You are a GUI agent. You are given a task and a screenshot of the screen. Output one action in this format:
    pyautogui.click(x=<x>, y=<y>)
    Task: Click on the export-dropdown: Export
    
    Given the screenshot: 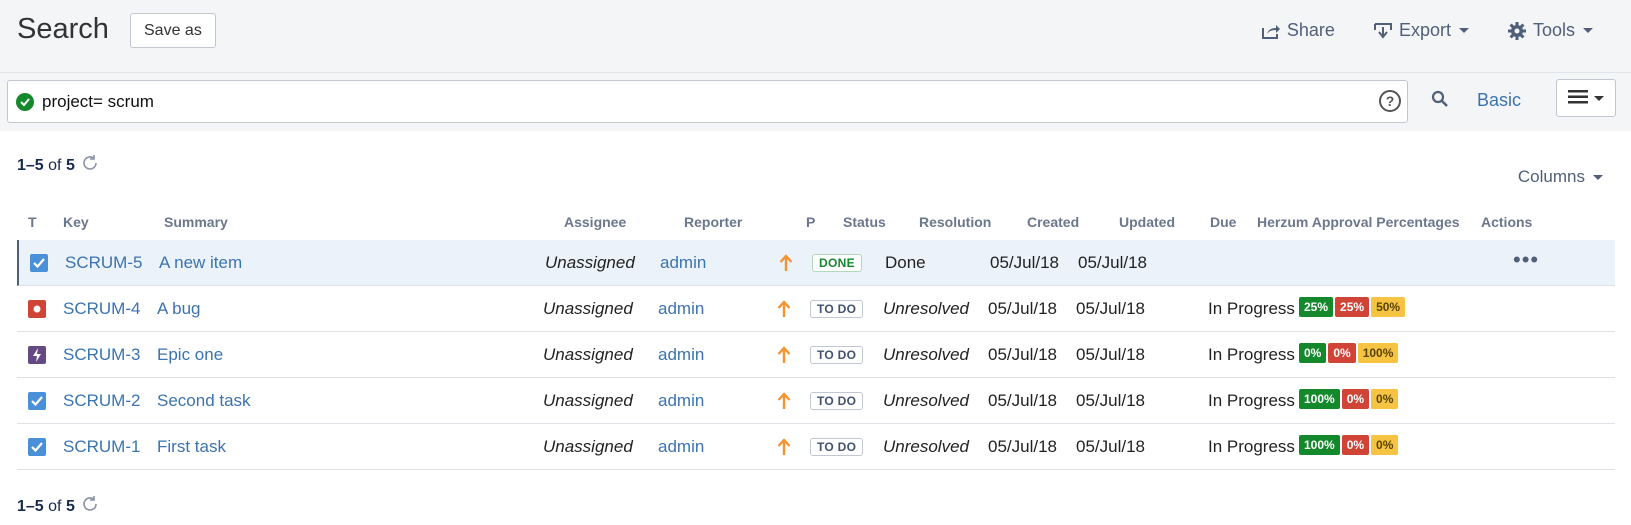 What is the action you would take?
    pyautogui.click(x=1421, y=30)
    